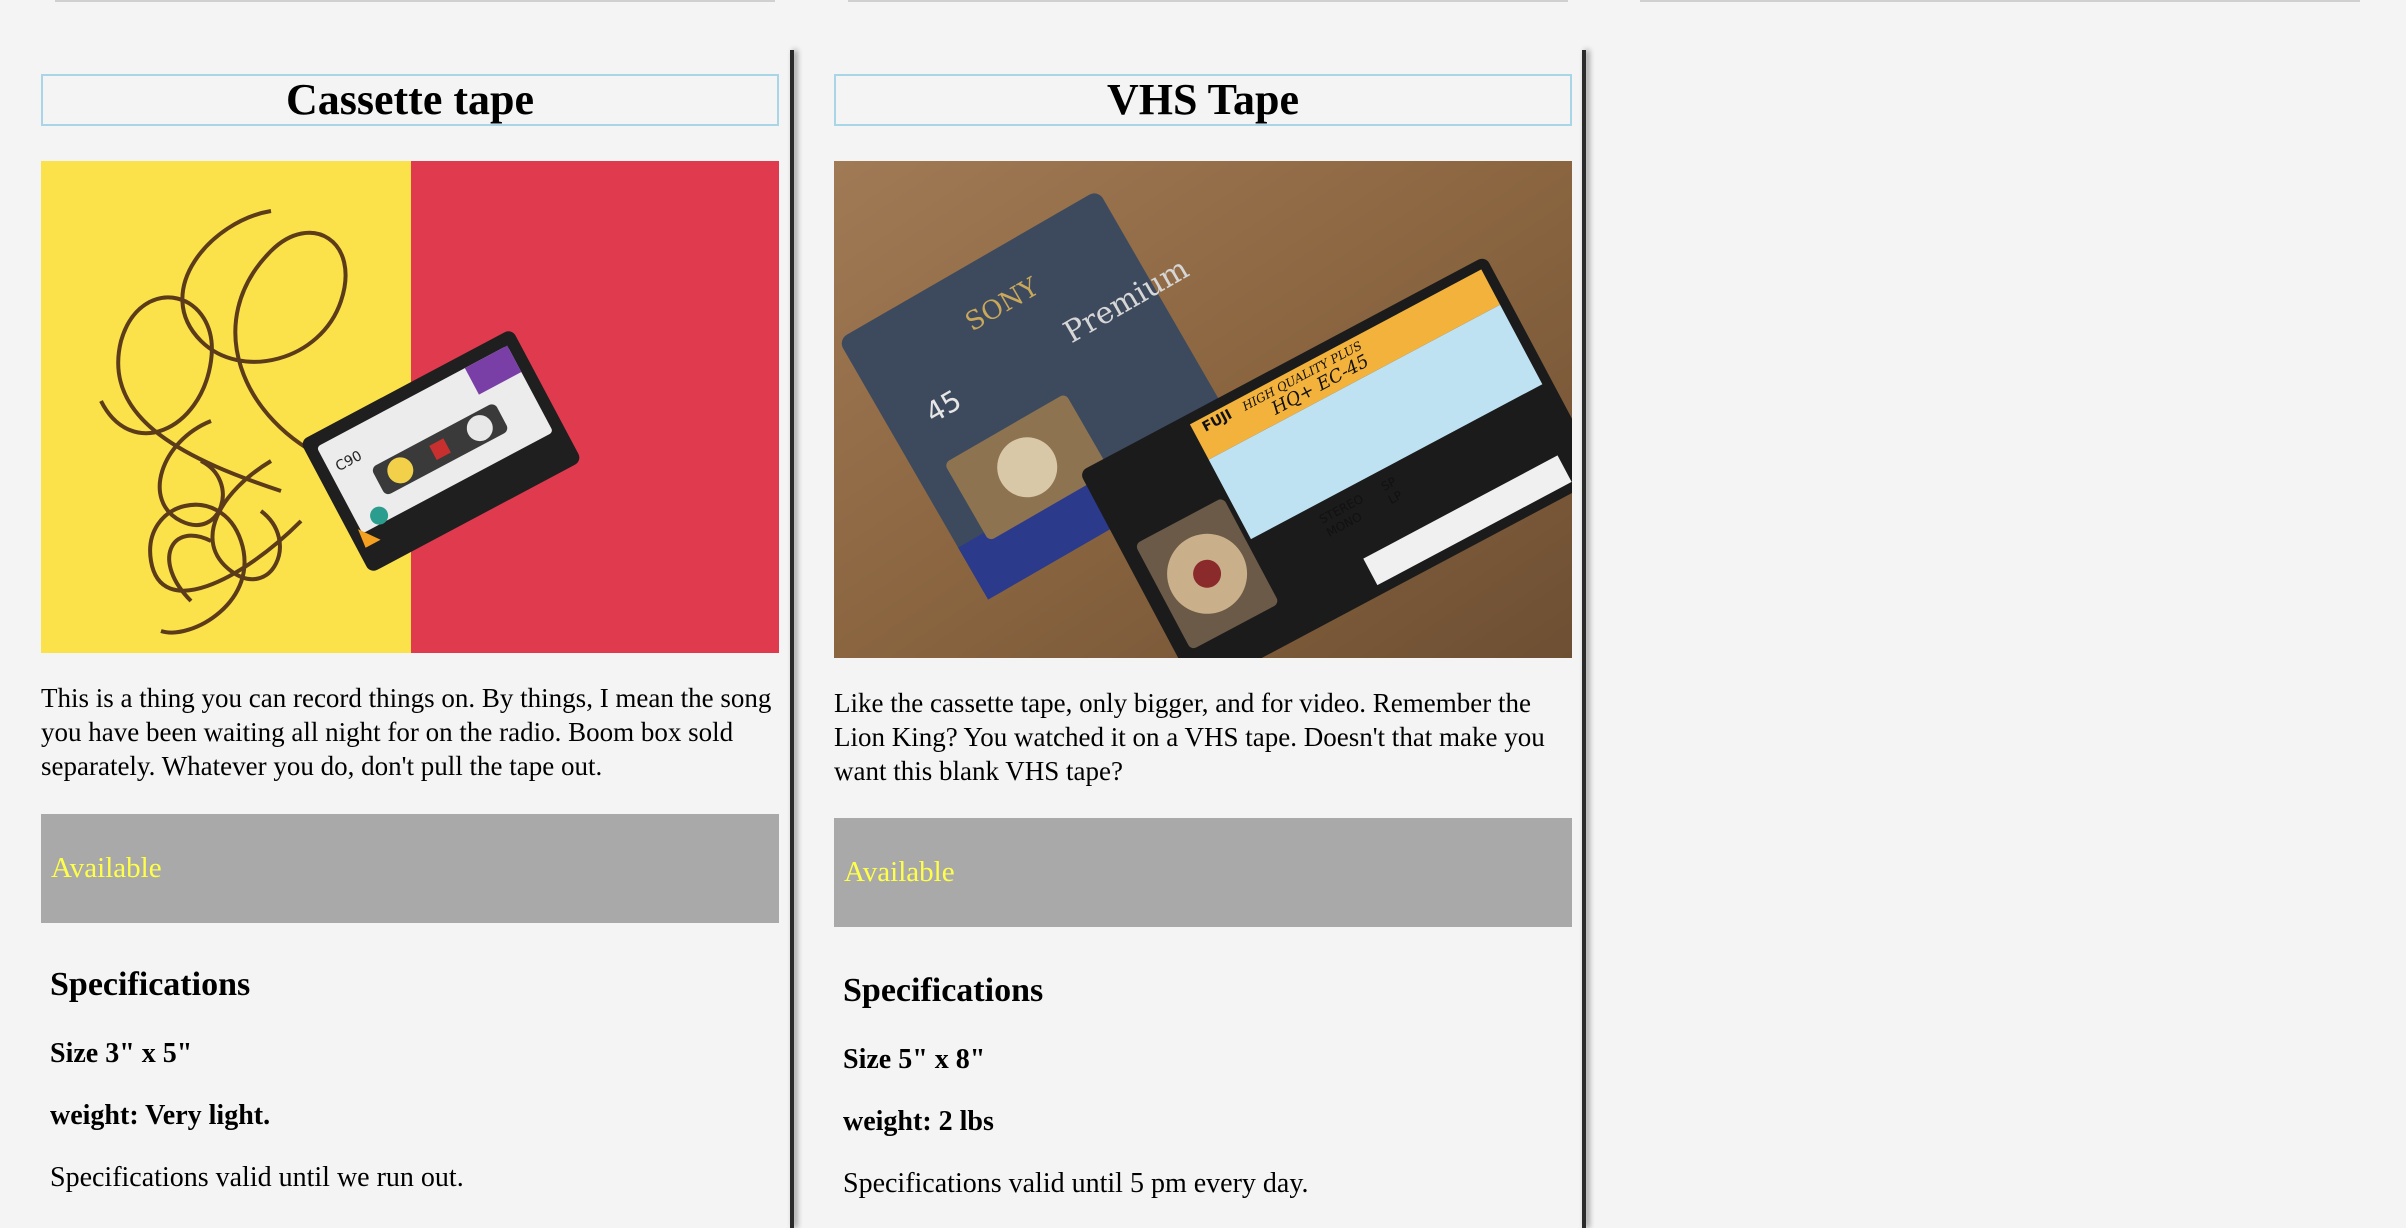 The width and height of the screenshot is (2406, 1228). Describe the element at coordinates (121, 1053) in the screenshot. I see `spec-size: Size 3" x 5"` at that location.